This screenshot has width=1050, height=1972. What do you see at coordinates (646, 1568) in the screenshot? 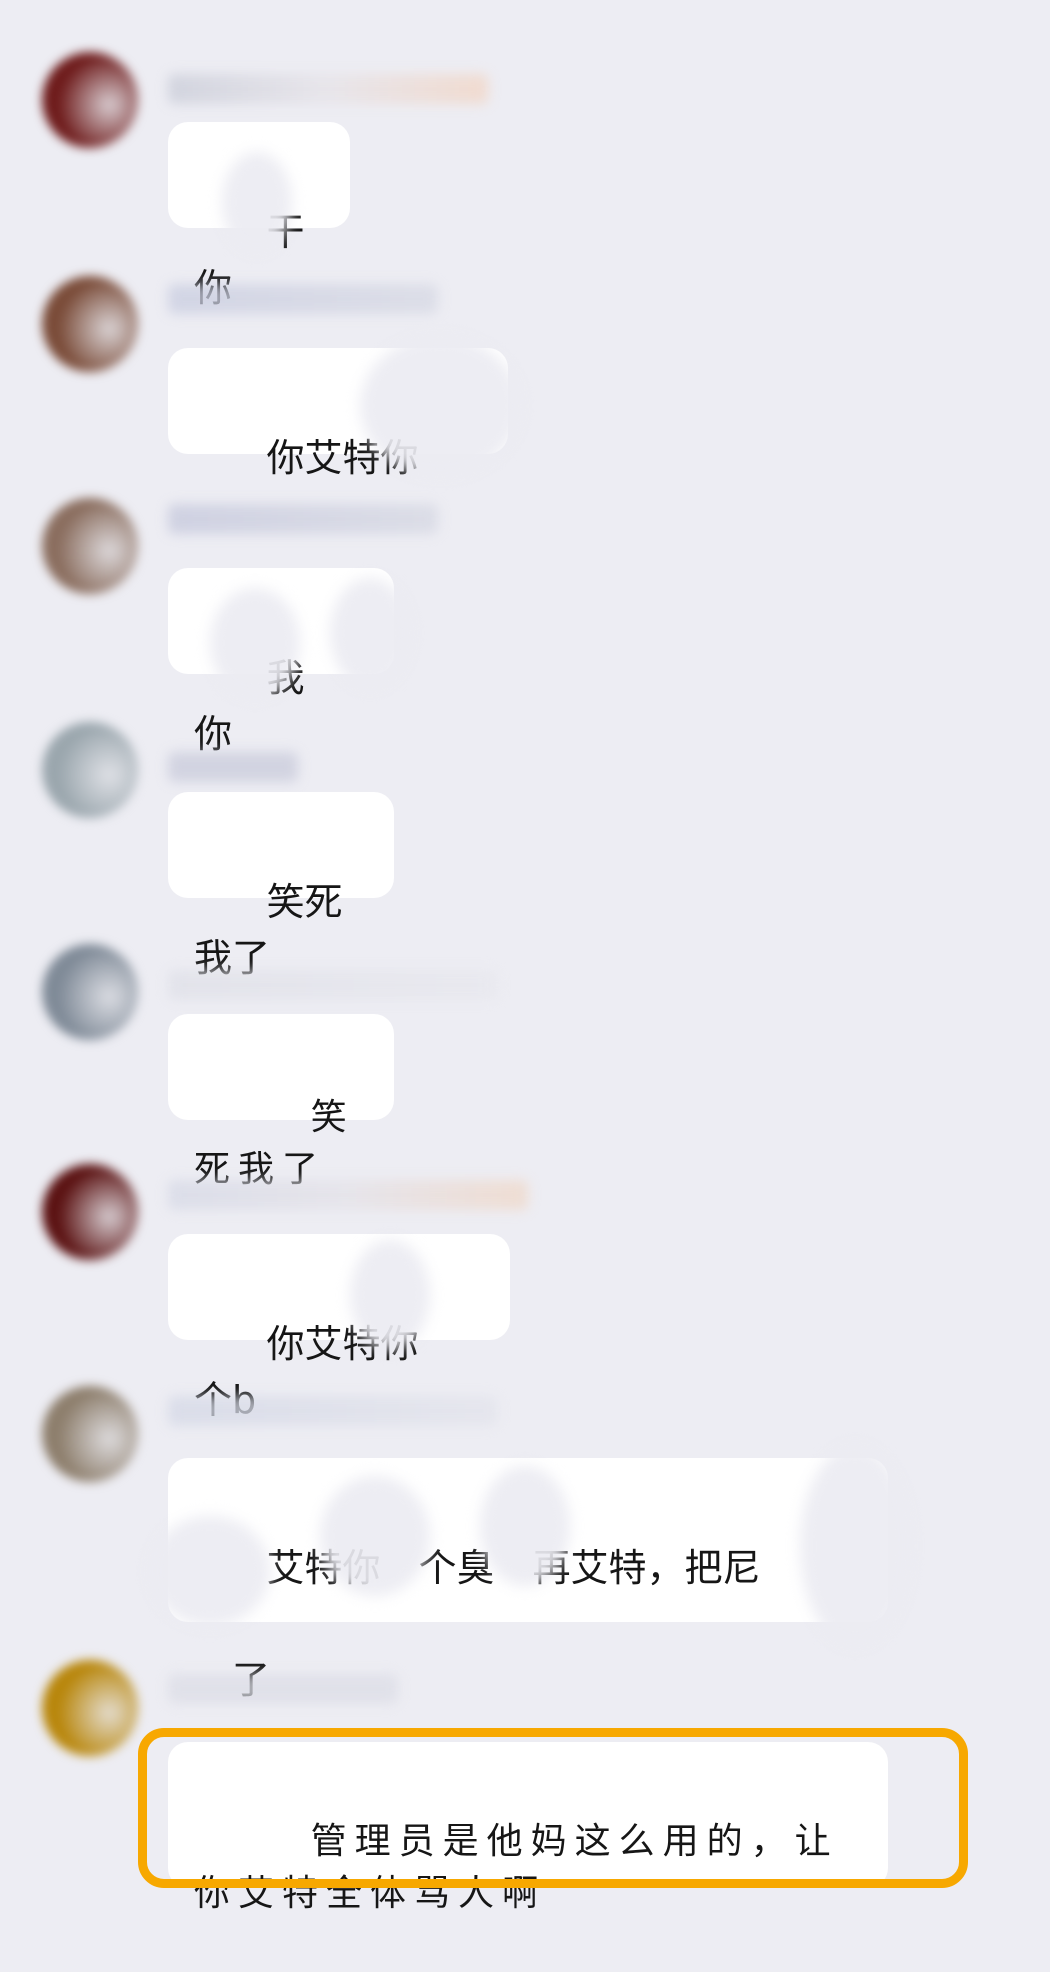
I see `message-text-mid2: 再艾特，把尼` at bounding box center [646, 1568].